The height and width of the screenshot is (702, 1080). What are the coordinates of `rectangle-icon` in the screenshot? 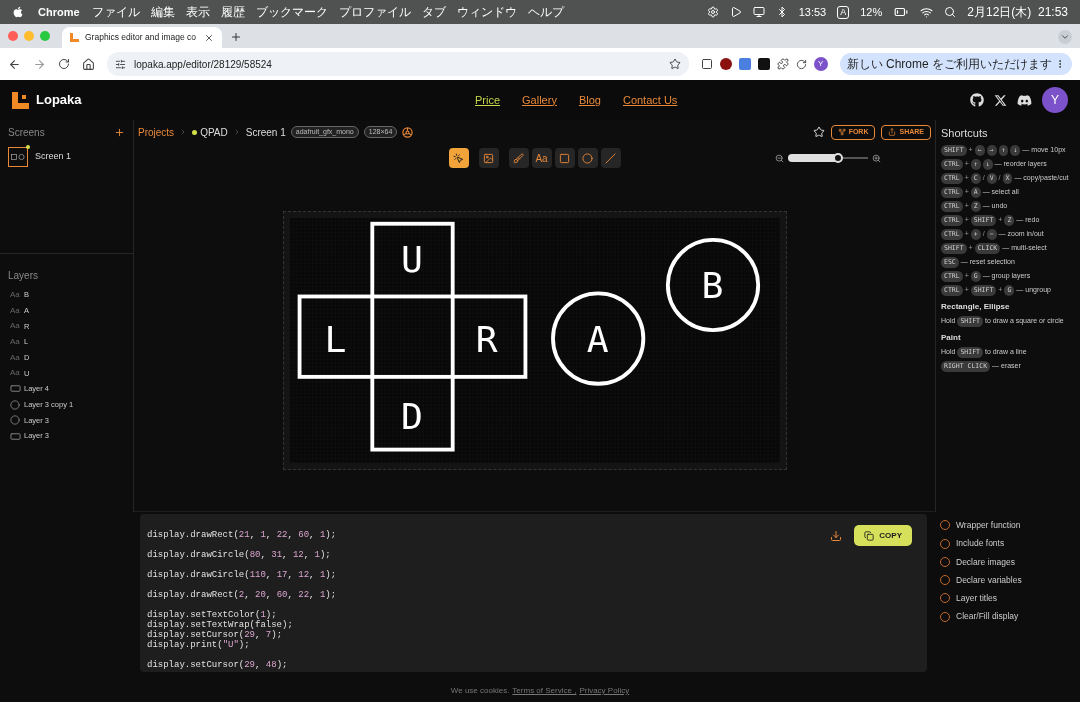 It's located at (564, 158).